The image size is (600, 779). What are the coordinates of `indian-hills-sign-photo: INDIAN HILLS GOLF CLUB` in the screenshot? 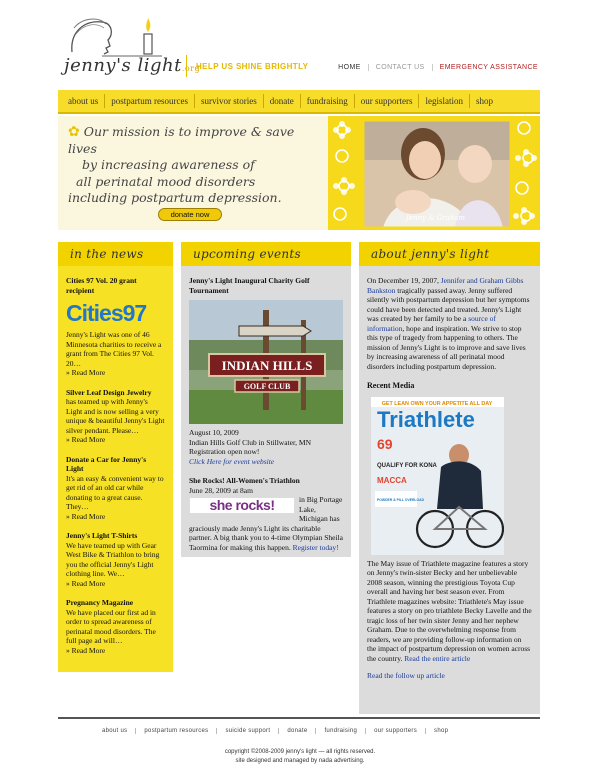 It's located at (266, 362).